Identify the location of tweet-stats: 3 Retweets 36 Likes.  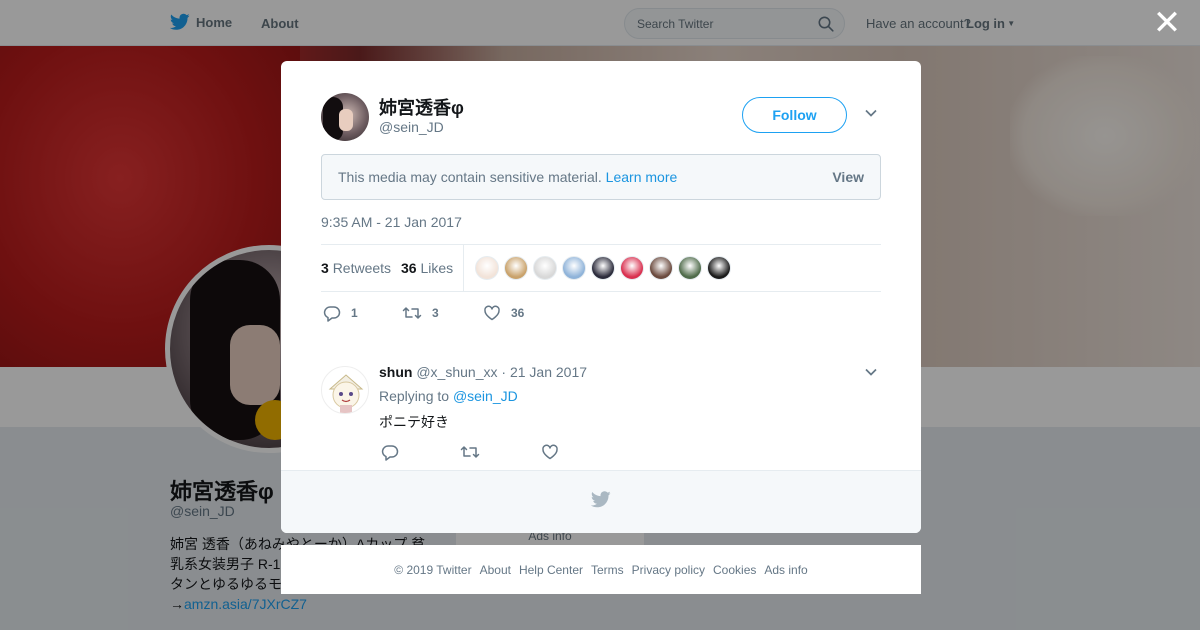
(601, 268).